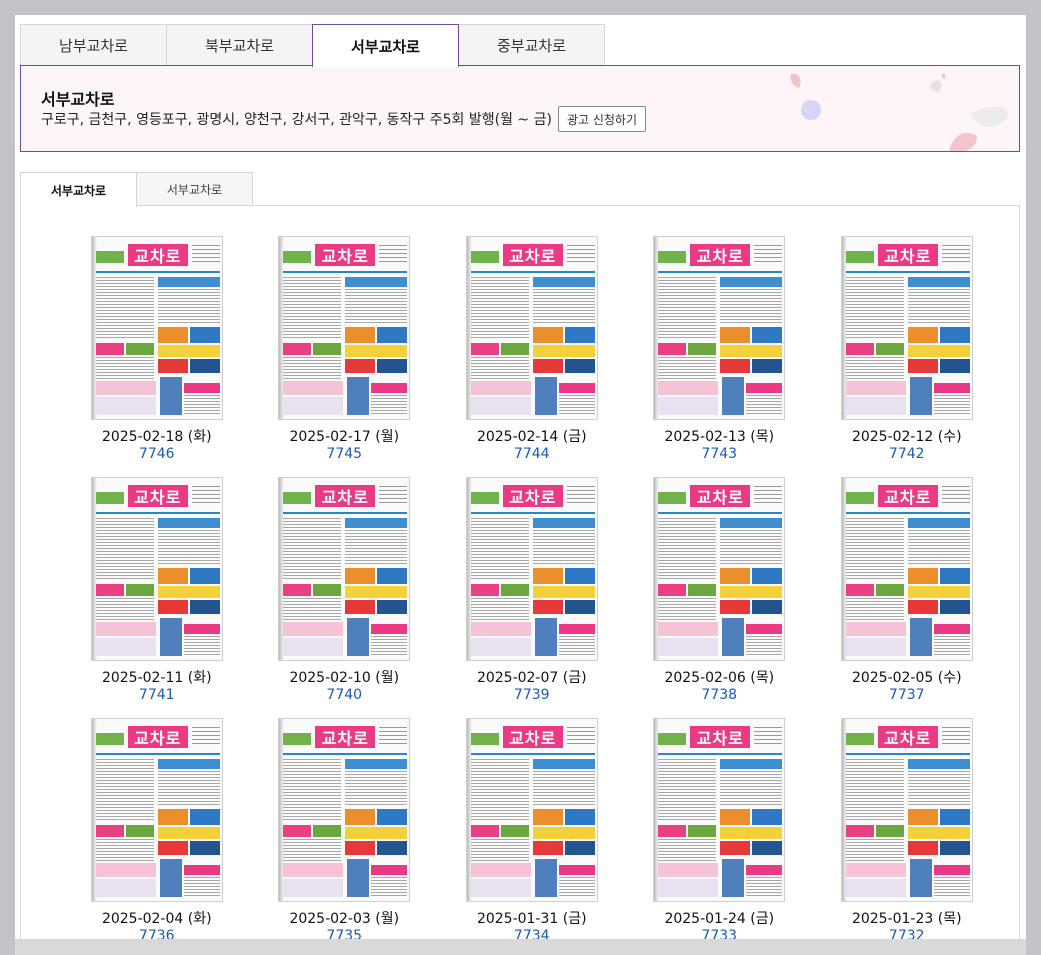 Image resolution: width=1041 pixels, height=955 pixels. Describe the element at coordinates (344, 919) in the screenshot. I see `issue-date: 2025-02-03 (월)` at that location.